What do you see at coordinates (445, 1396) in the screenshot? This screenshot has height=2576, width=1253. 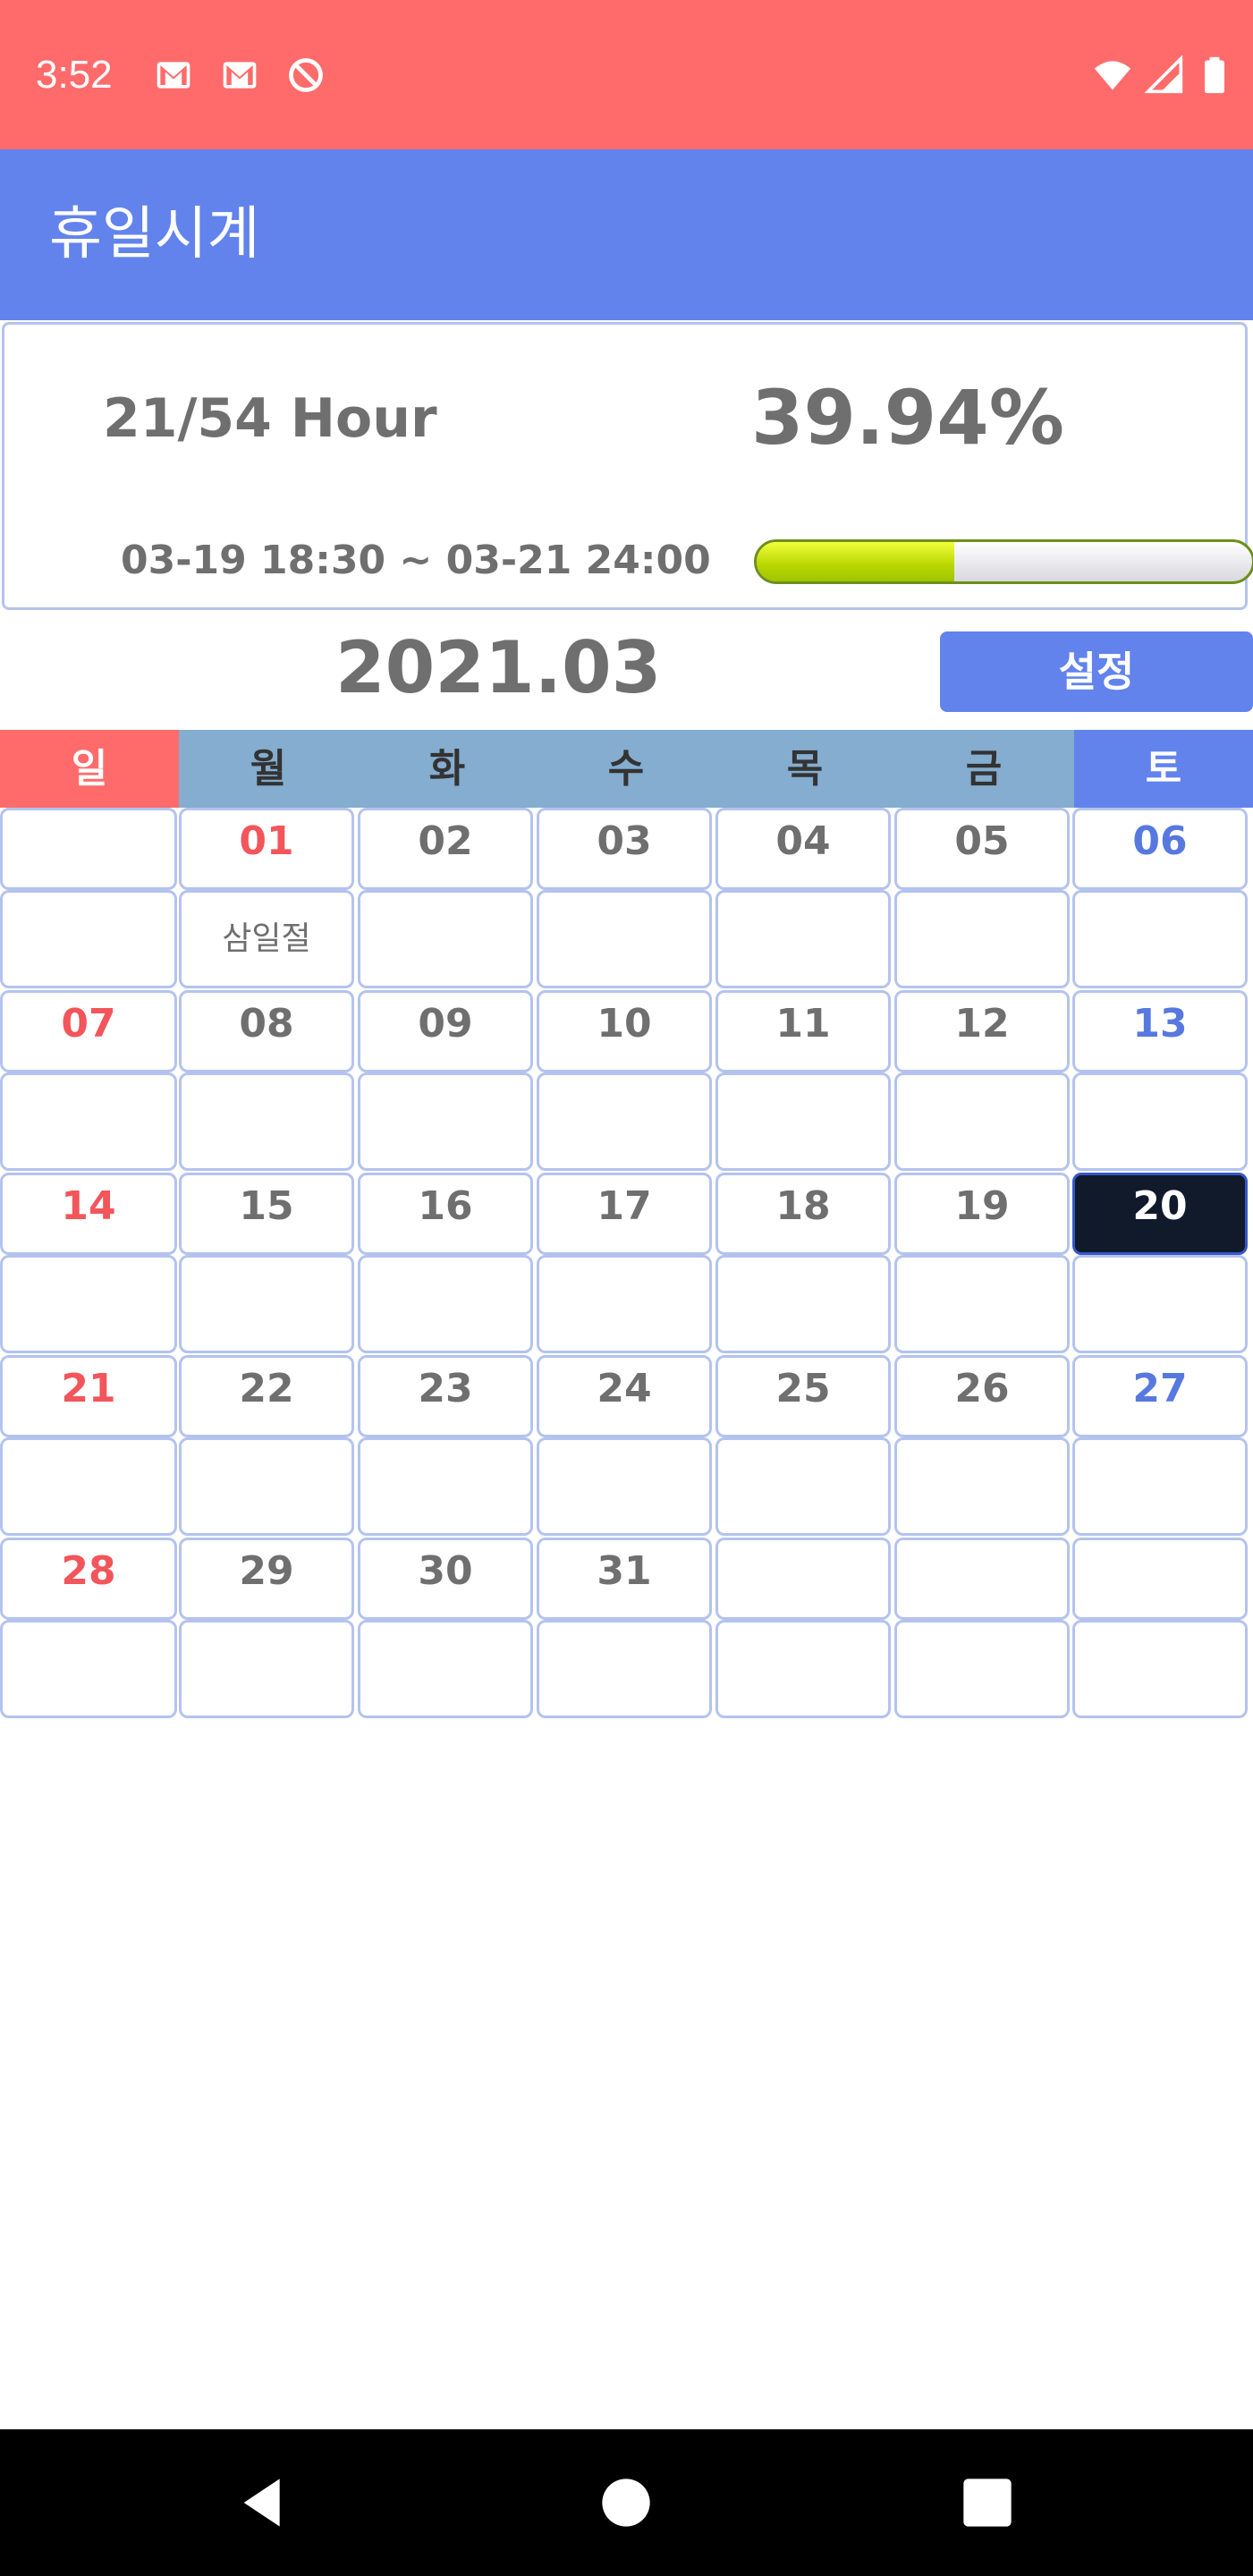 I see `date-cell: 23` at bounding box center [445, 1396].